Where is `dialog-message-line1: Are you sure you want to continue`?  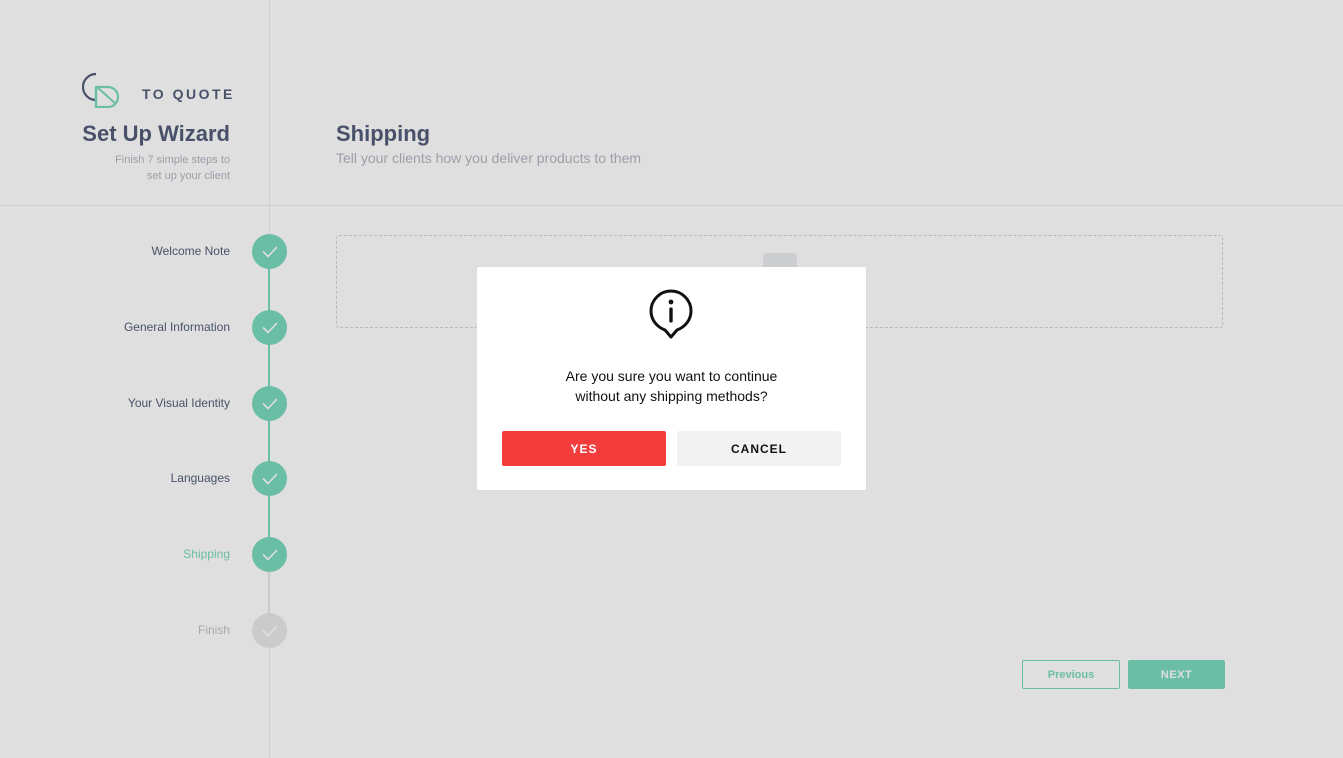
dialog-message-line1: Are you sure you want to continue is located at coordinates (671, 376).